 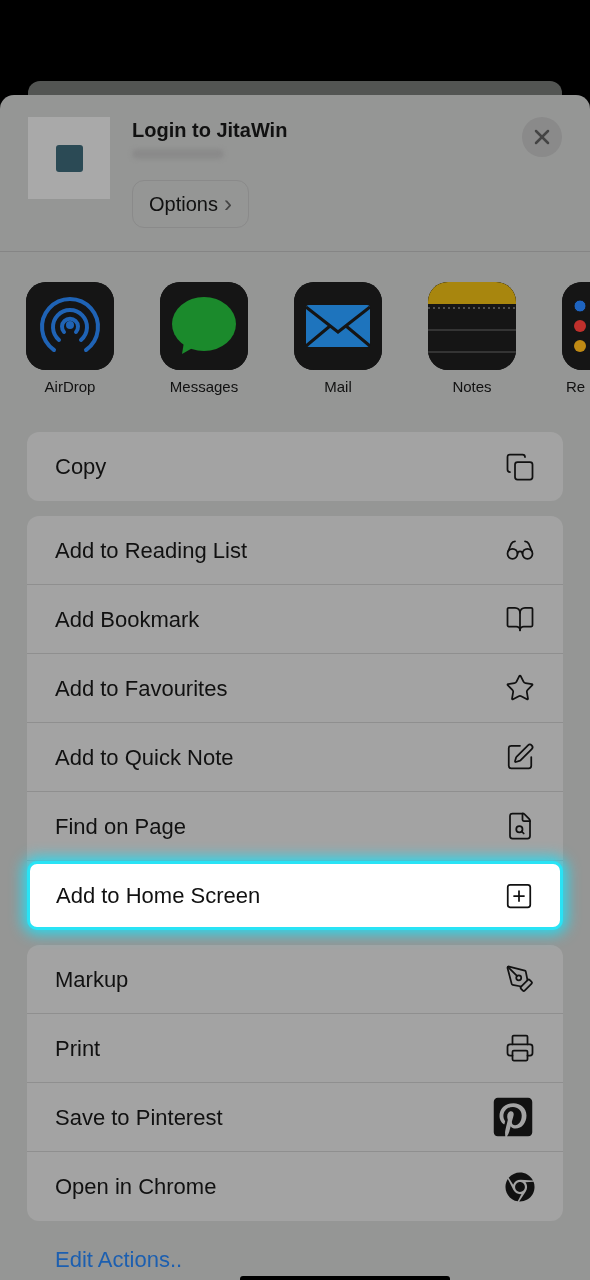 I want to click on photo-placeholder, so click(x=69, y=158).